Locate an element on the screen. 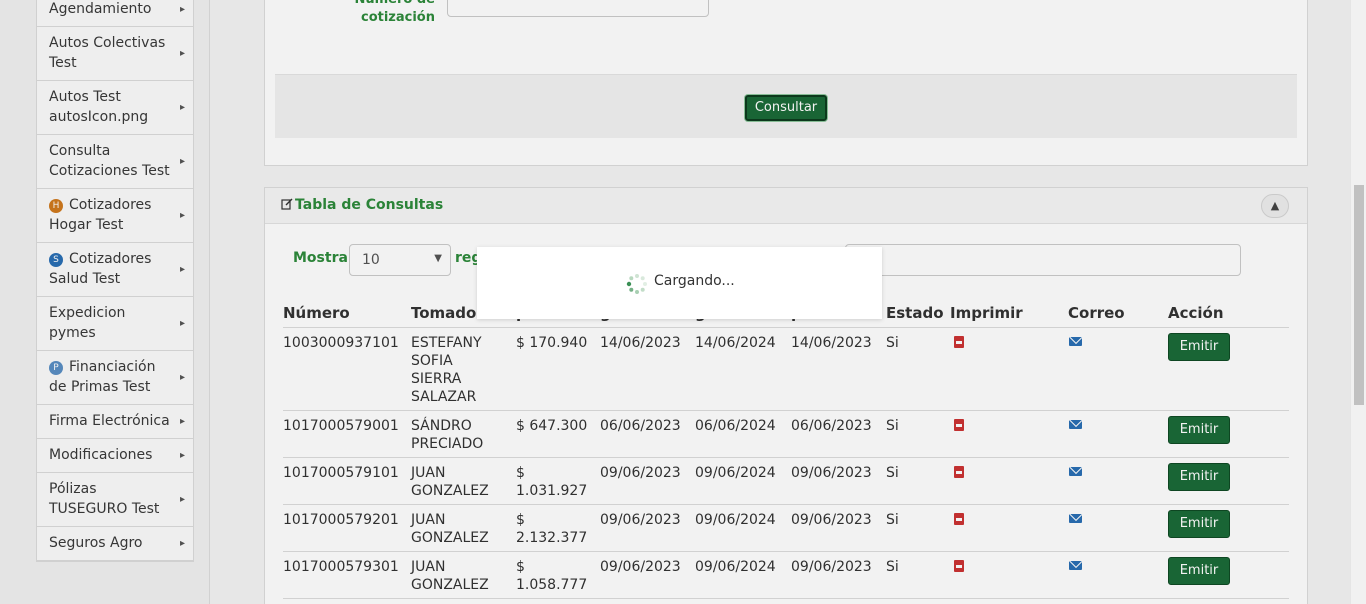 The image size is (1366, 604). scrollbar-thumb is located at coordinates (1359, 295).